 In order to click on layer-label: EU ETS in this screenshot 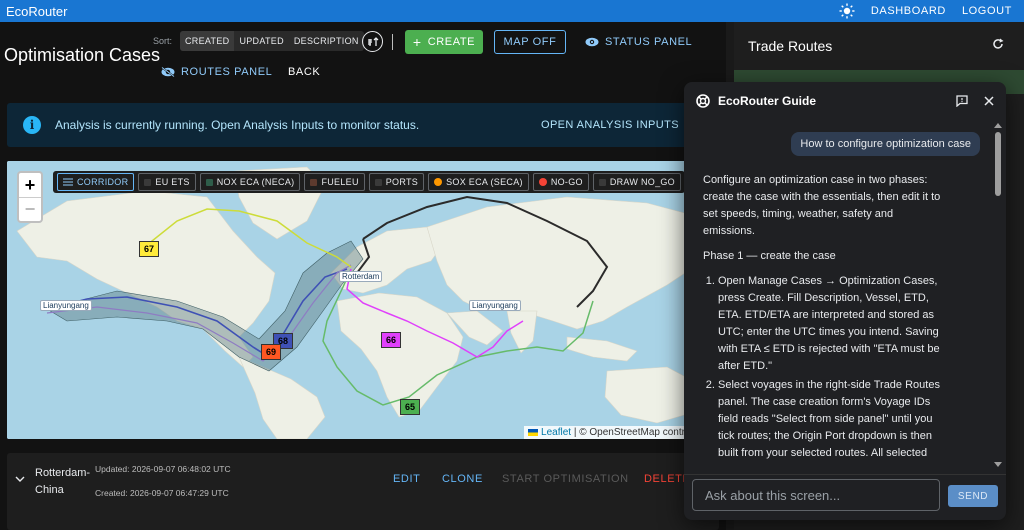, I will do `click(172, 182)`.